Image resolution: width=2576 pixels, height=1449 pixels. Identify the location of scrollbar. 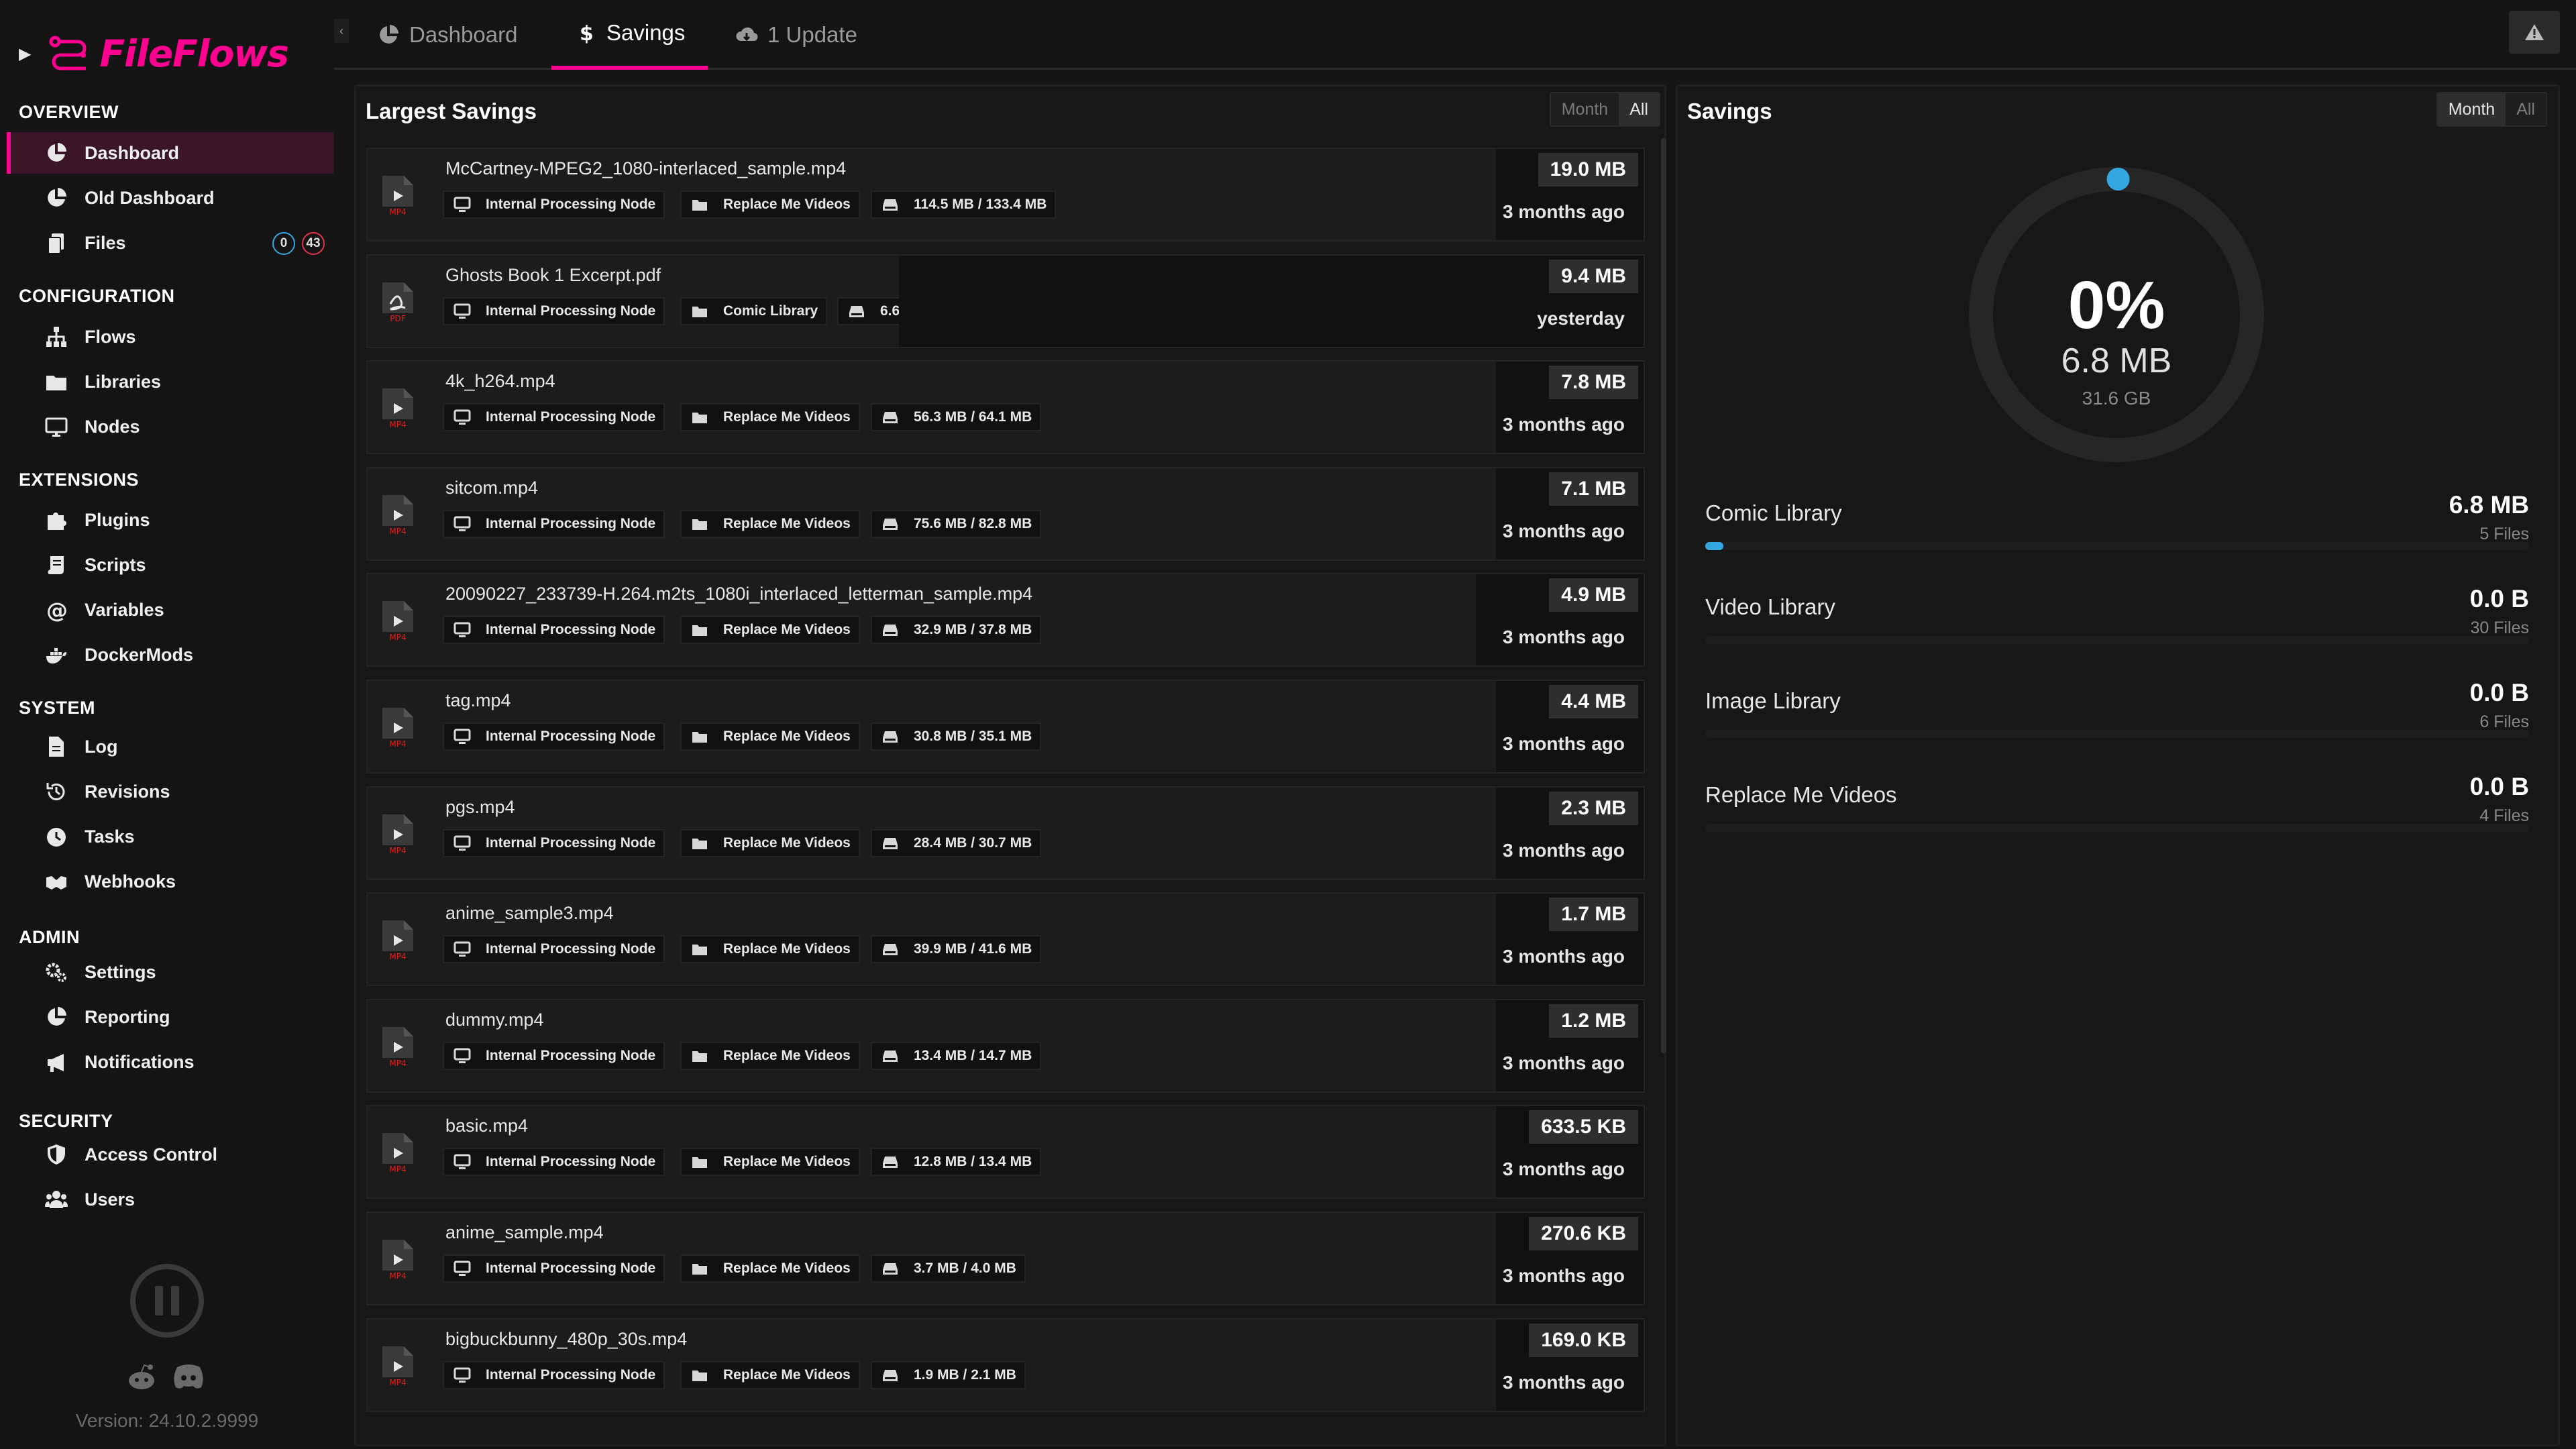
(1663, 595).